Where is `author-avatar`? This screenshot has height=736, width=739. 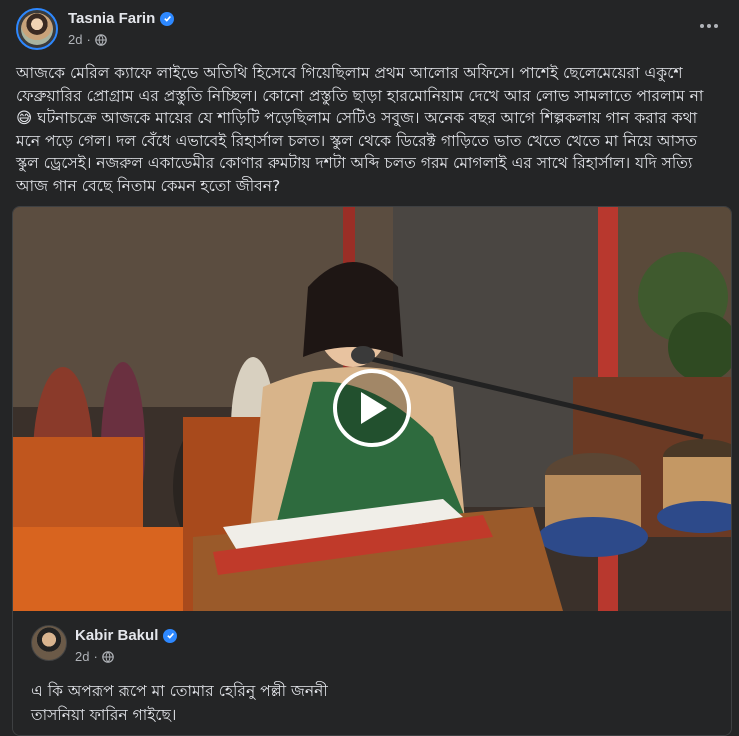
author-avatar is located at coordinates (37, 29).